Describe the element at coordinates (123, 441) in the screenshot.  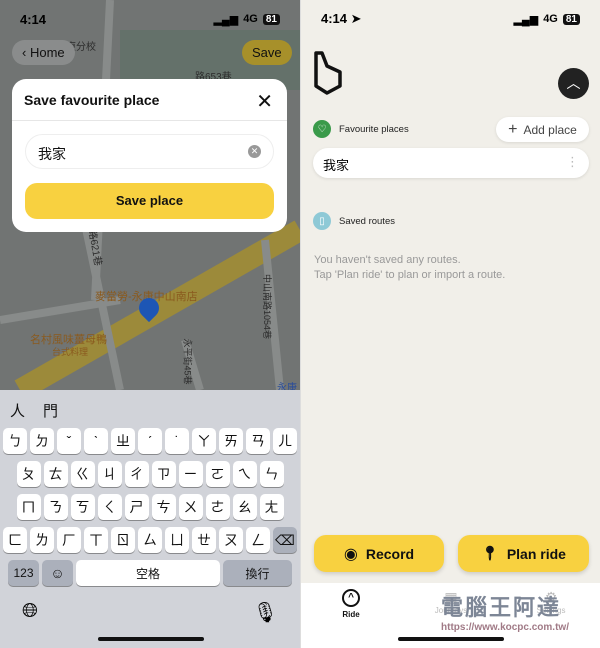
I see `key: ㄓ` at that location.